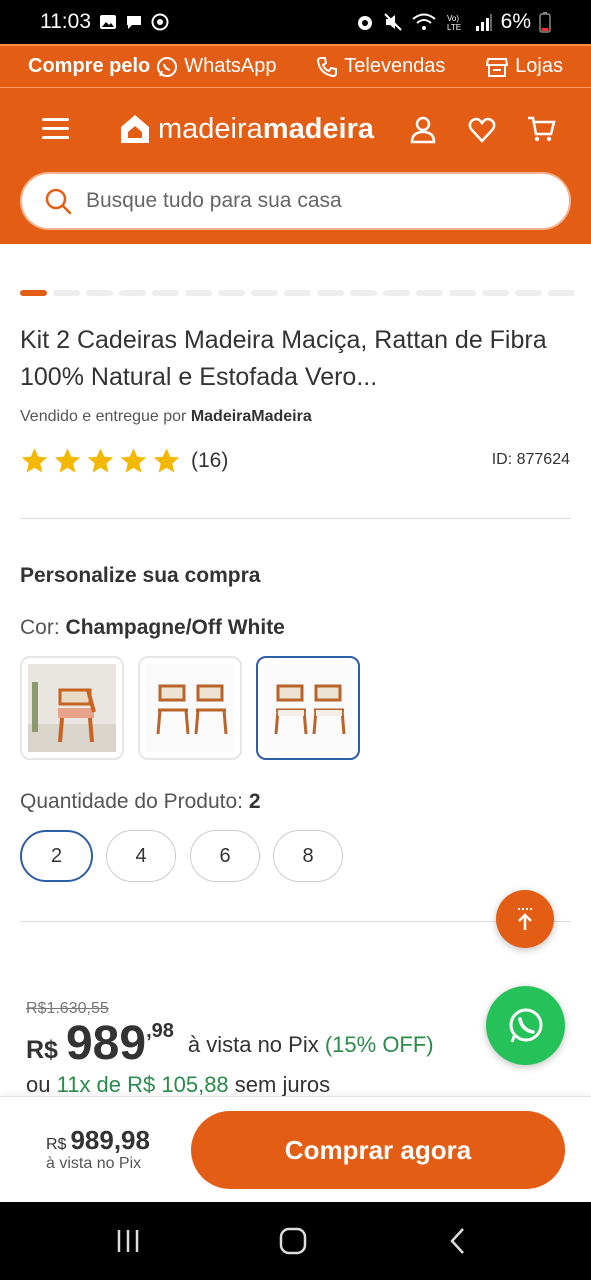  Describe the element at coordinates (295, 166) in the screenshot. I see `site-header: madeira madeira Busque tudo para sua casa` at that location.